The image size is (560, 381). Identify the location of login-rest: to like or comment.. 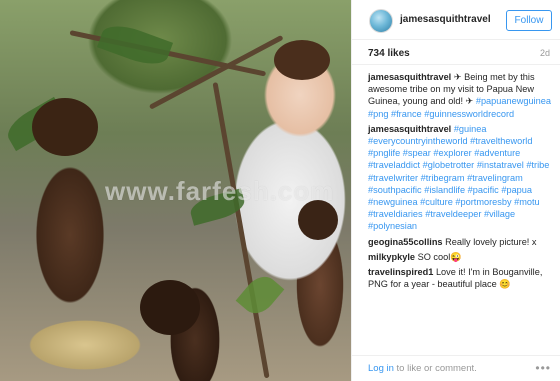
(435, 368).